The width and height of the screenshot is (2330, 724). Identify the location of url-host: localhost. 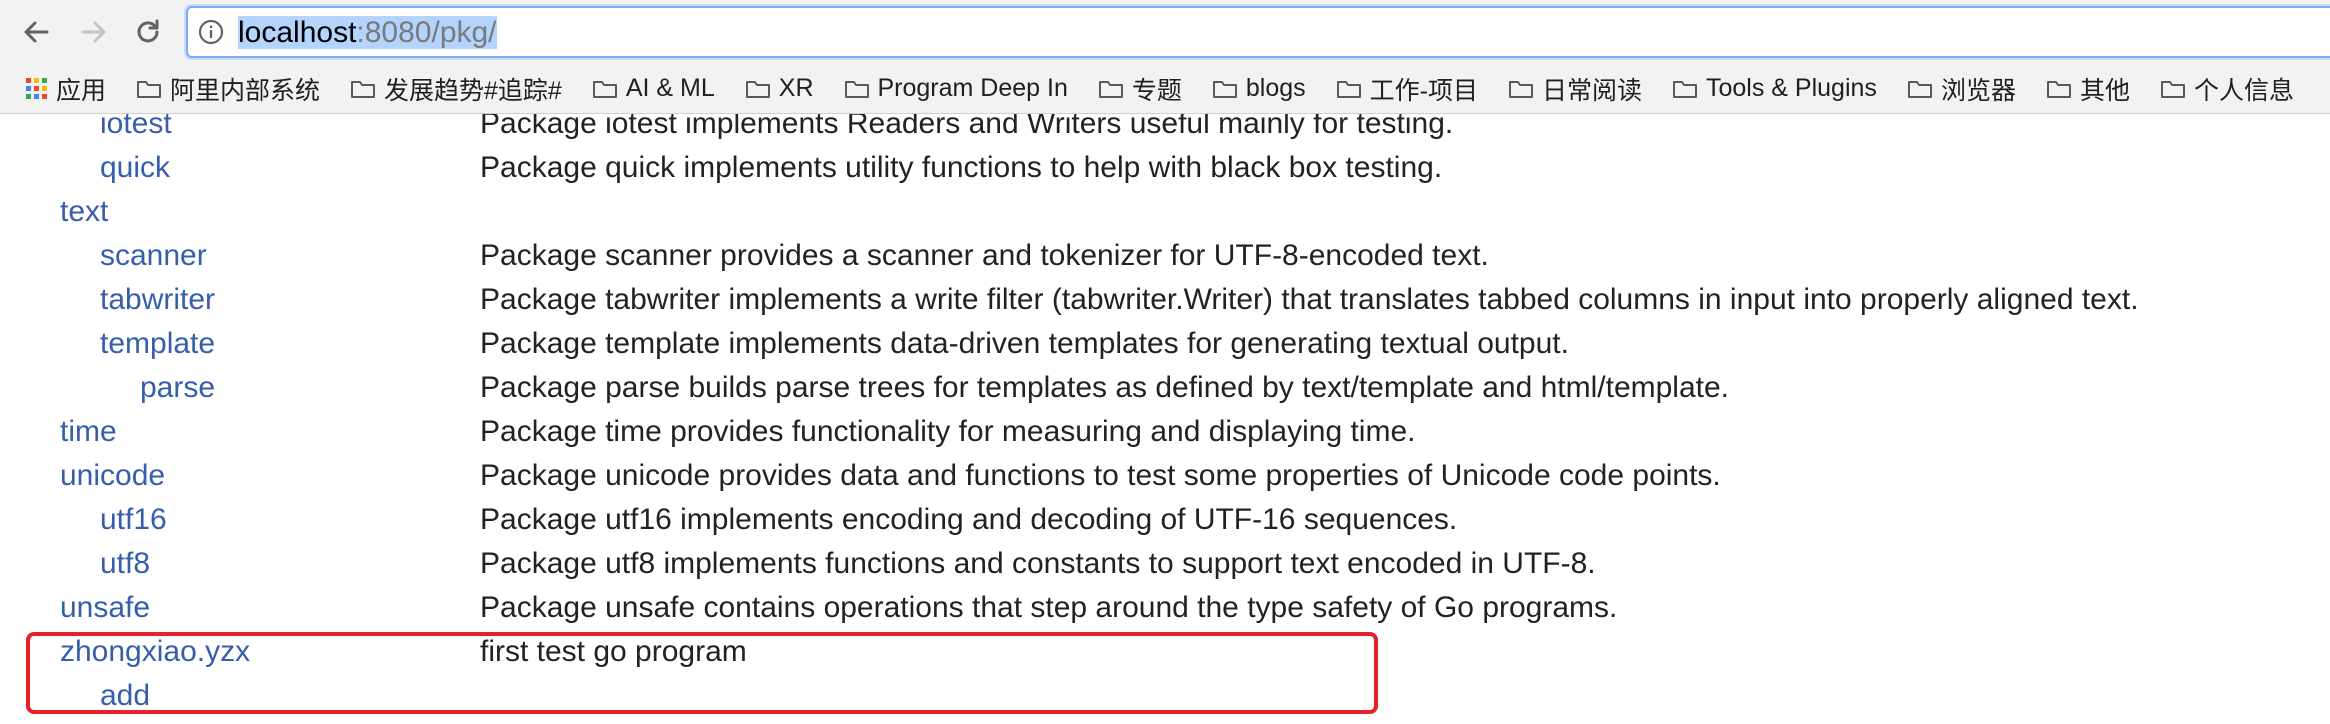
(297, 32).